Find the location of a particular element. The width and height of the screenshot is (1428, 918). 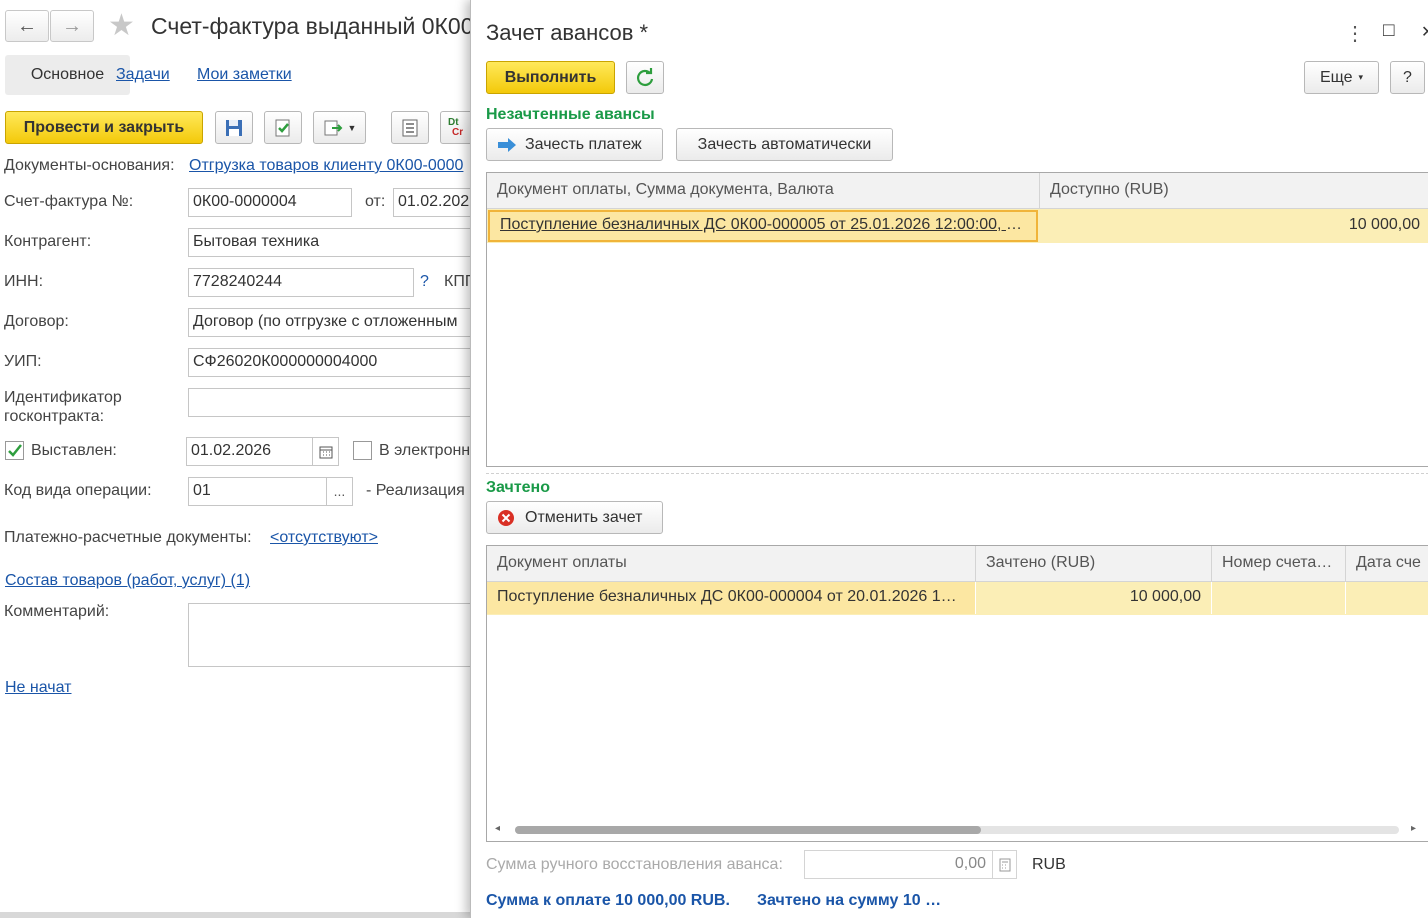

tab-main: Основное is located at coordinates (67, 75).